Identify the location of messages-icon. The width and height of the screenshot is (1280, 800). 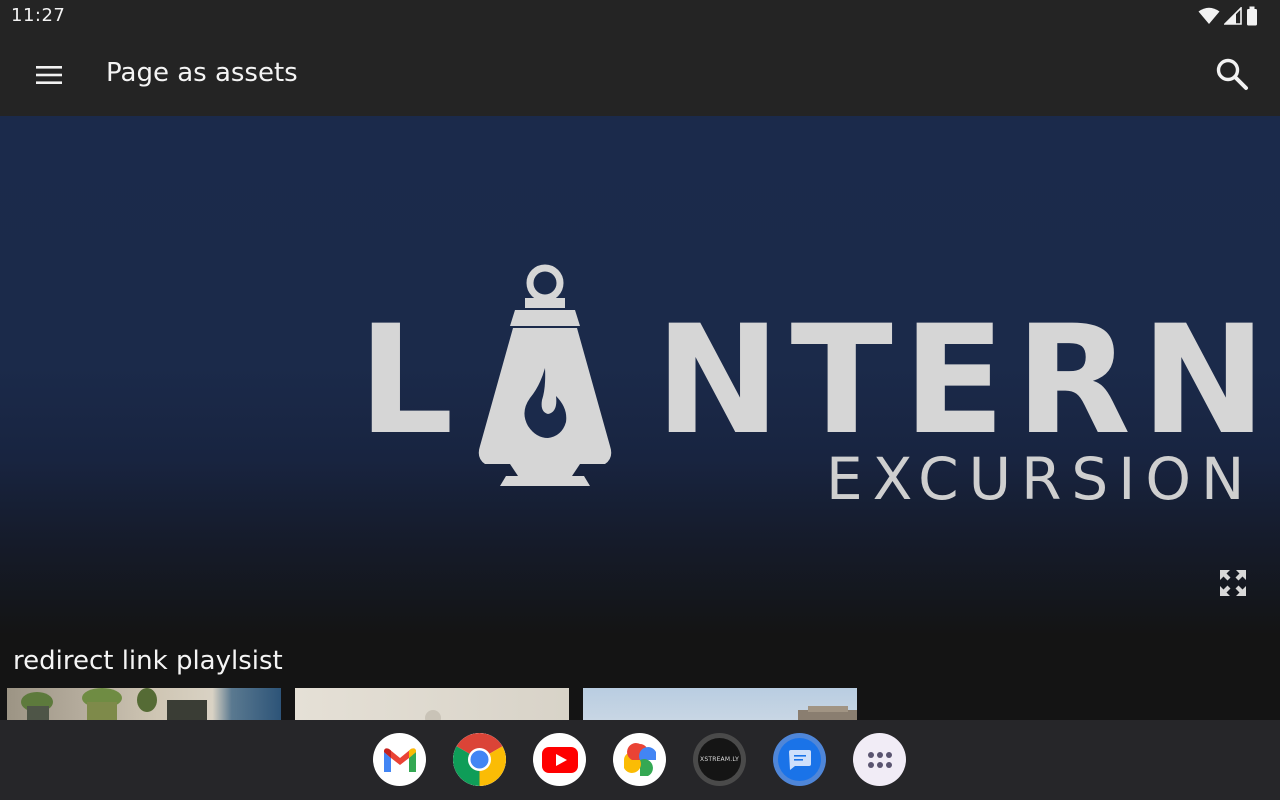
(799, 759).